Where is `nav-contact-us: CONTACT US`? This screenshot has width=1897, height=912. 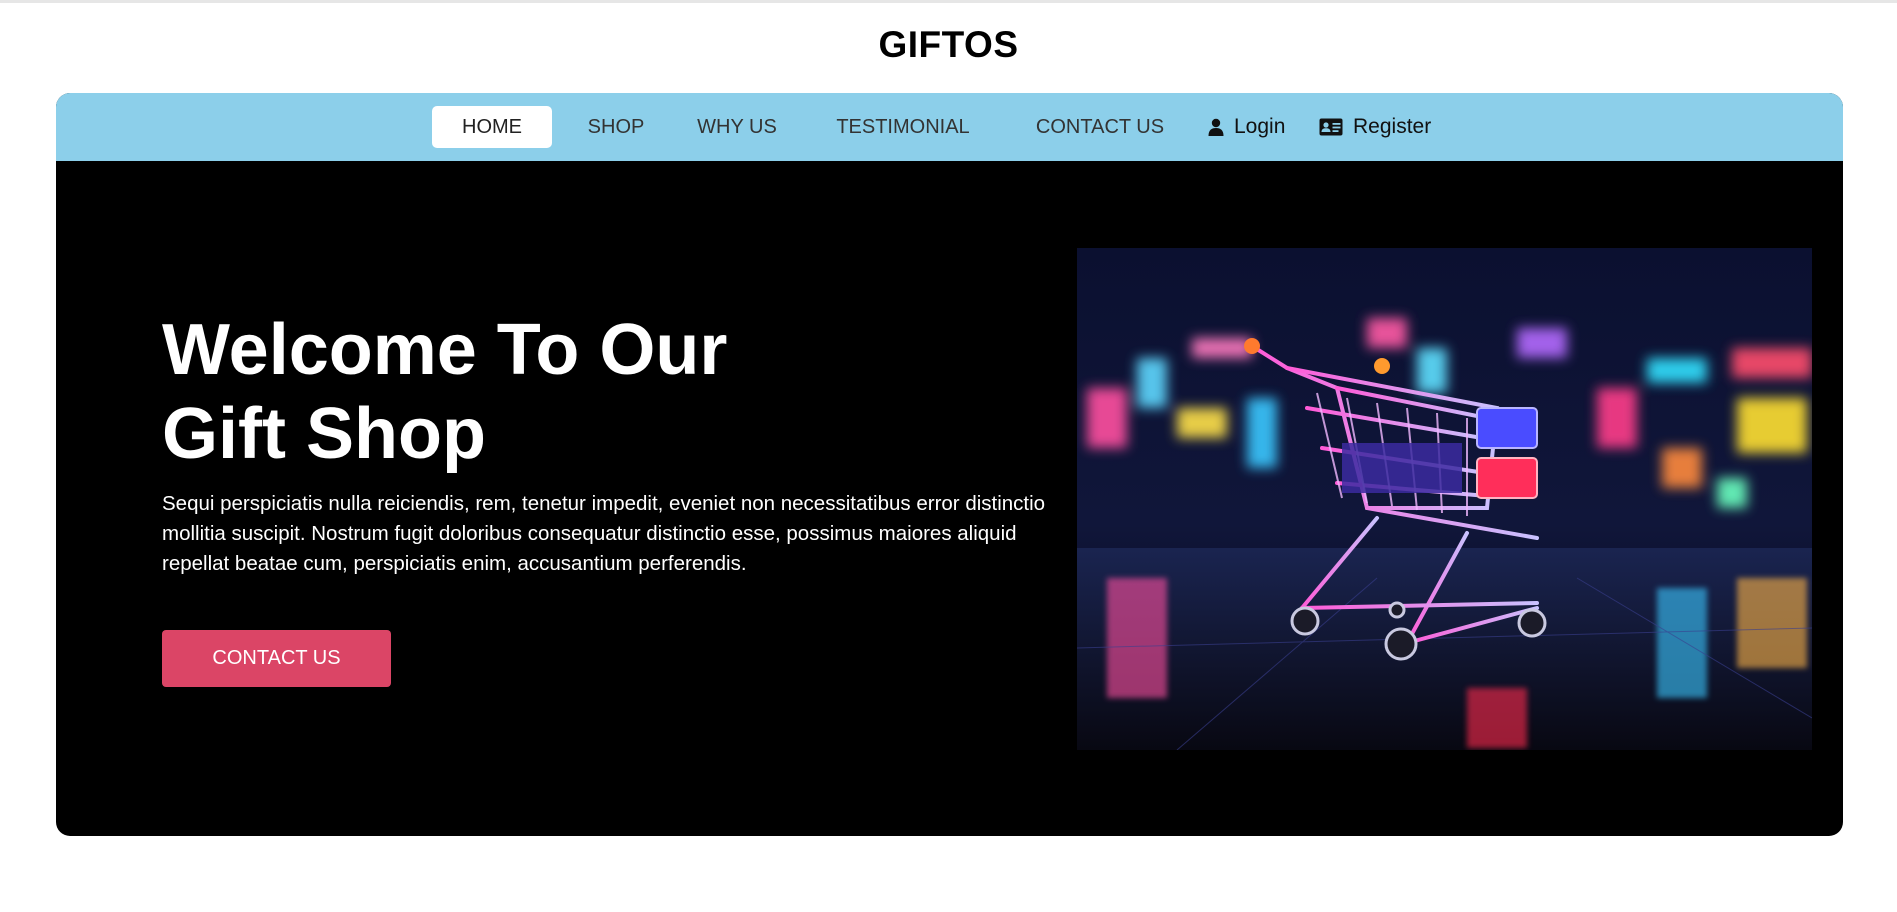 nav-contact-us: CONTACT US is located at coordinates (1100, 127).